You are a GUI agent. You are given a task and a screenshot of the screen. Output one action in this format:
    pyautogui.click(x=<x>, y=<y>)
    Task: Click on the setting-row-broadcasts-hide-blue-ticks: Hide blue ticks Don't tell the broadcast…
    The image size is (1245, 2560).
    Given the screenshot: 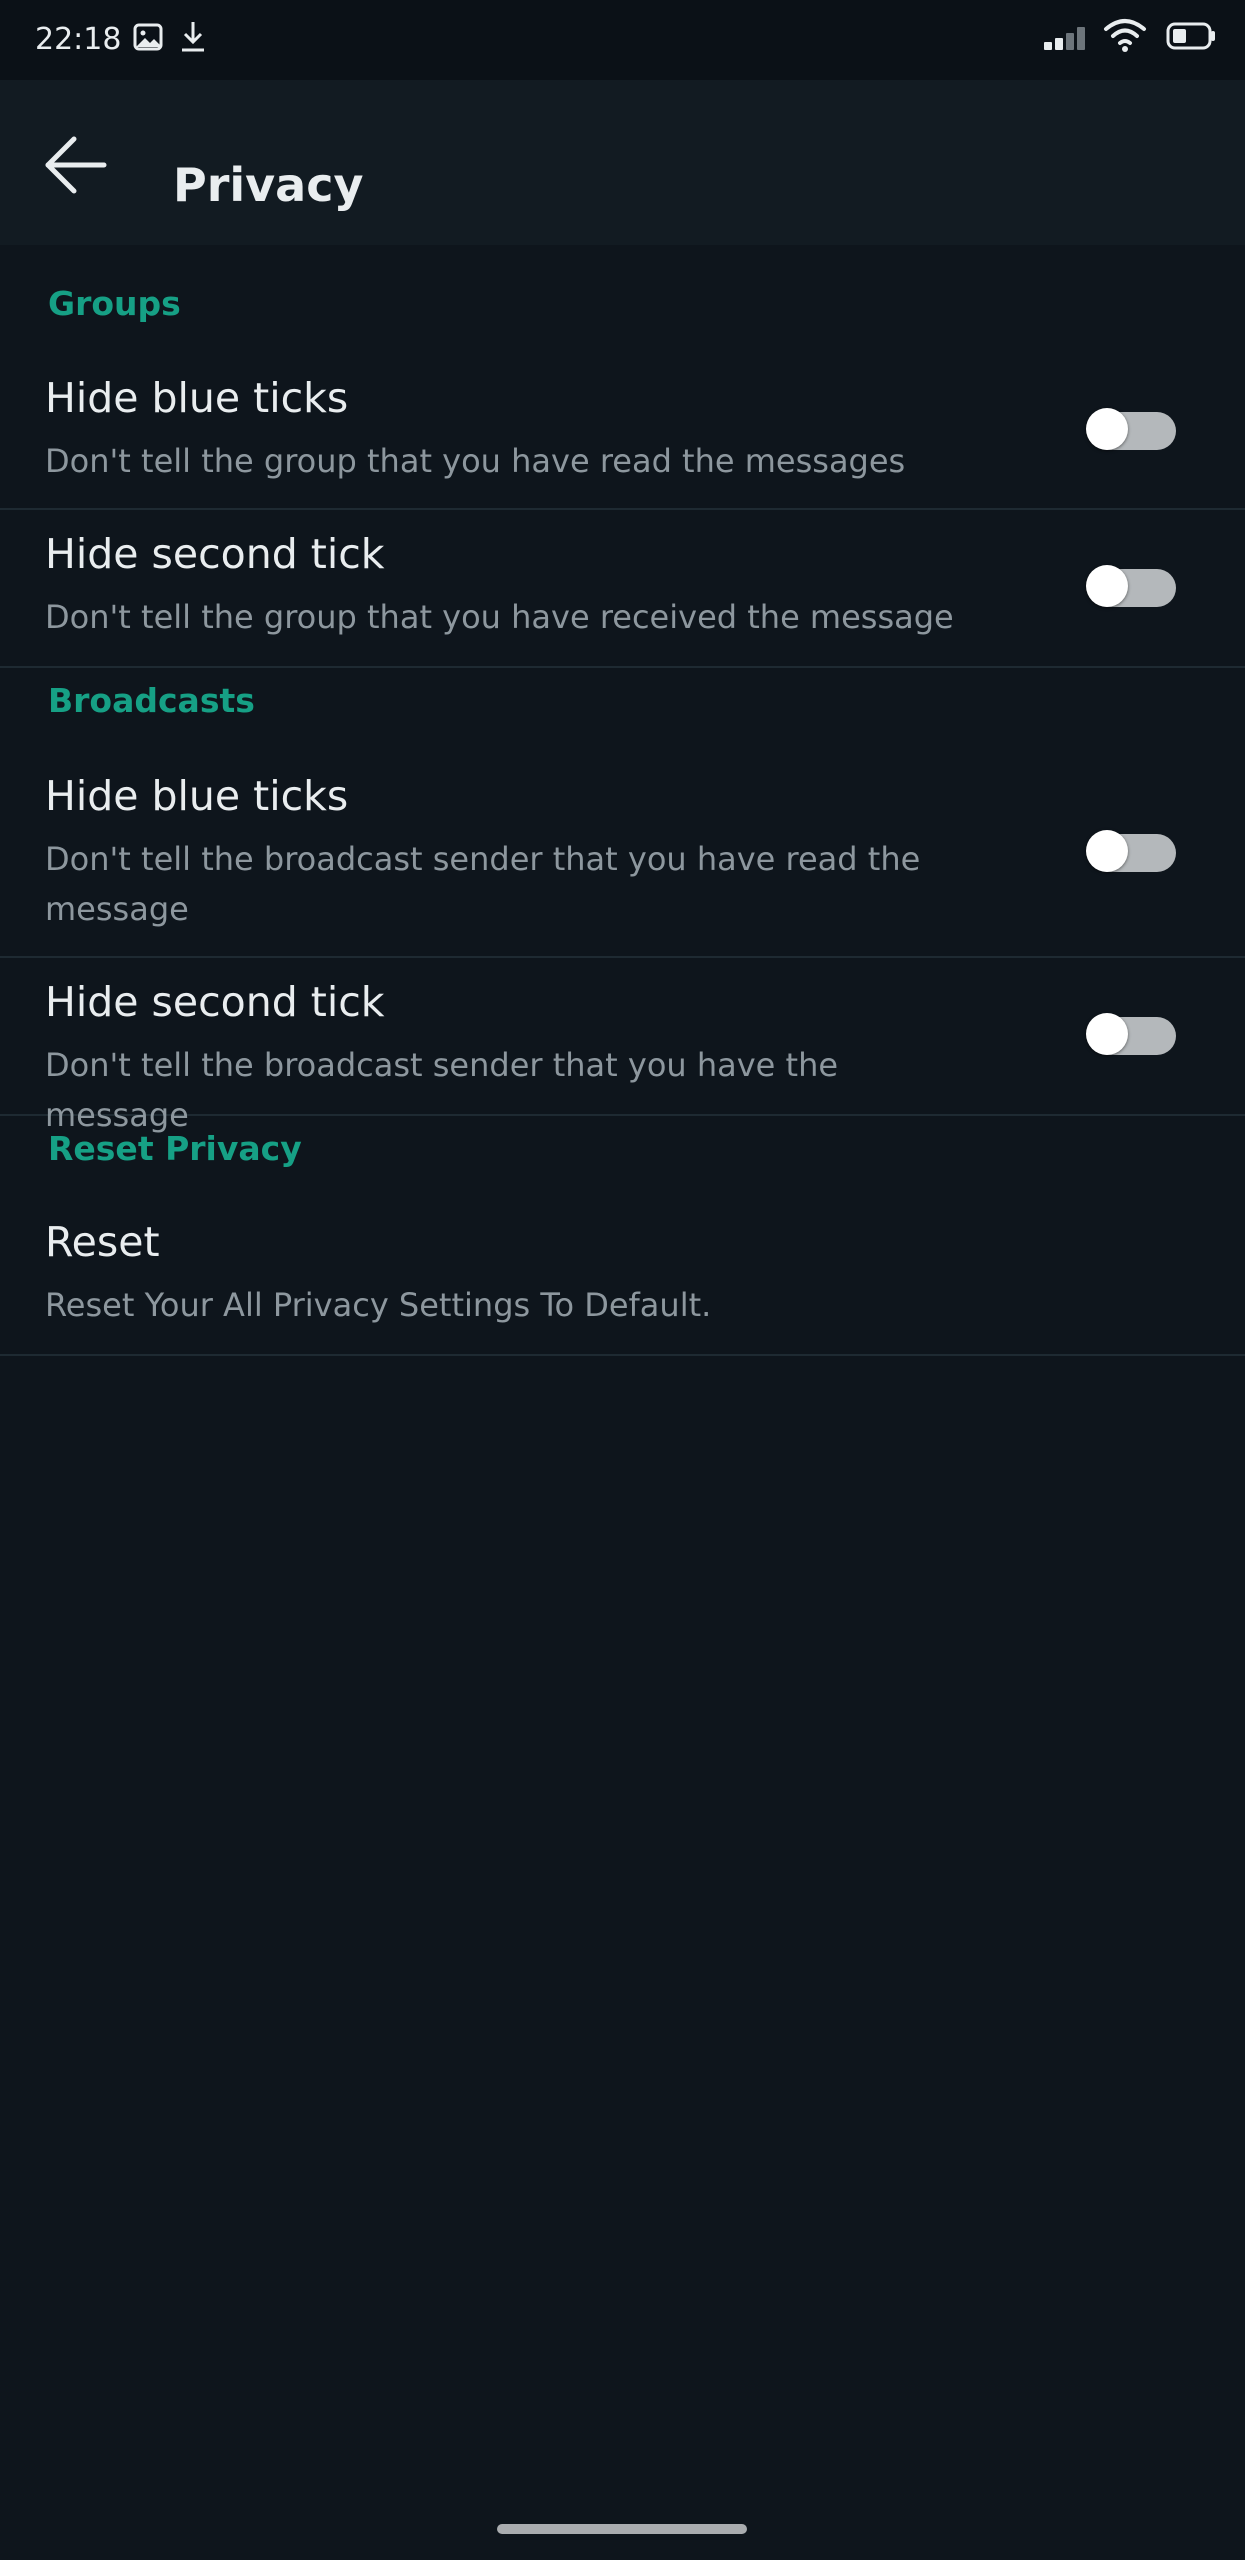 What is the action you would take?
    pyautogui.click(x=622, y=853)
    